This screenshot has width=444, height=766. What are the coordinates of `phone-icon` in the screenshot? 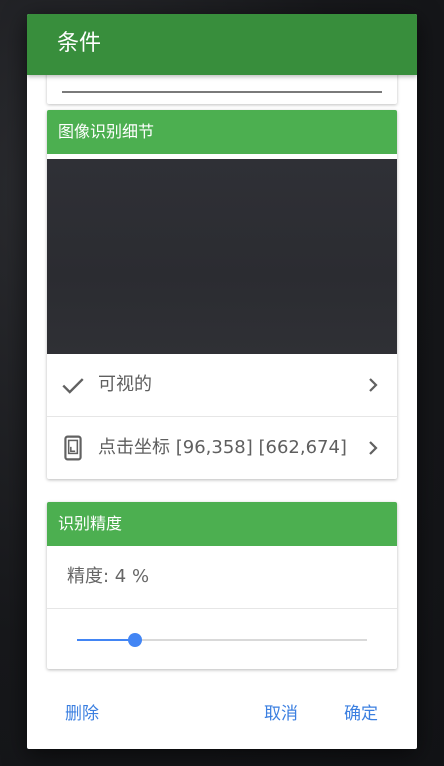 It's located at (73, 448).